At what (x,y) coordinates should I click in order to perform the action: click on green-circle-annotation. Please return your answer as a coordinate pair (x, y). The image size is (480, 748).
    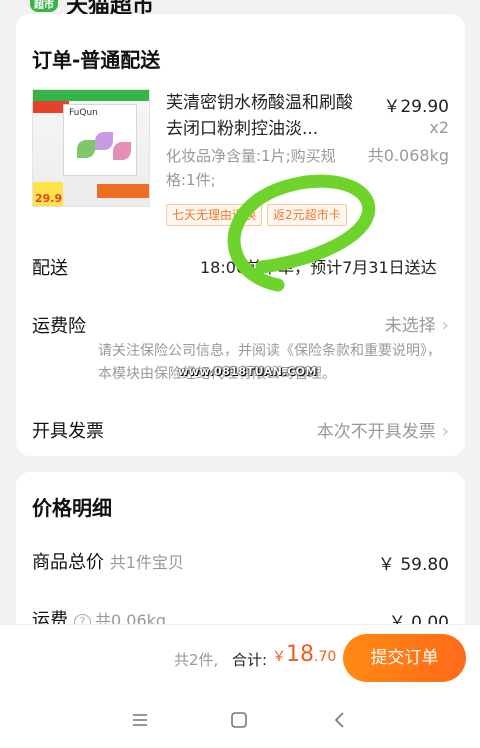
    Looking at the image, I should click on (301, 233).